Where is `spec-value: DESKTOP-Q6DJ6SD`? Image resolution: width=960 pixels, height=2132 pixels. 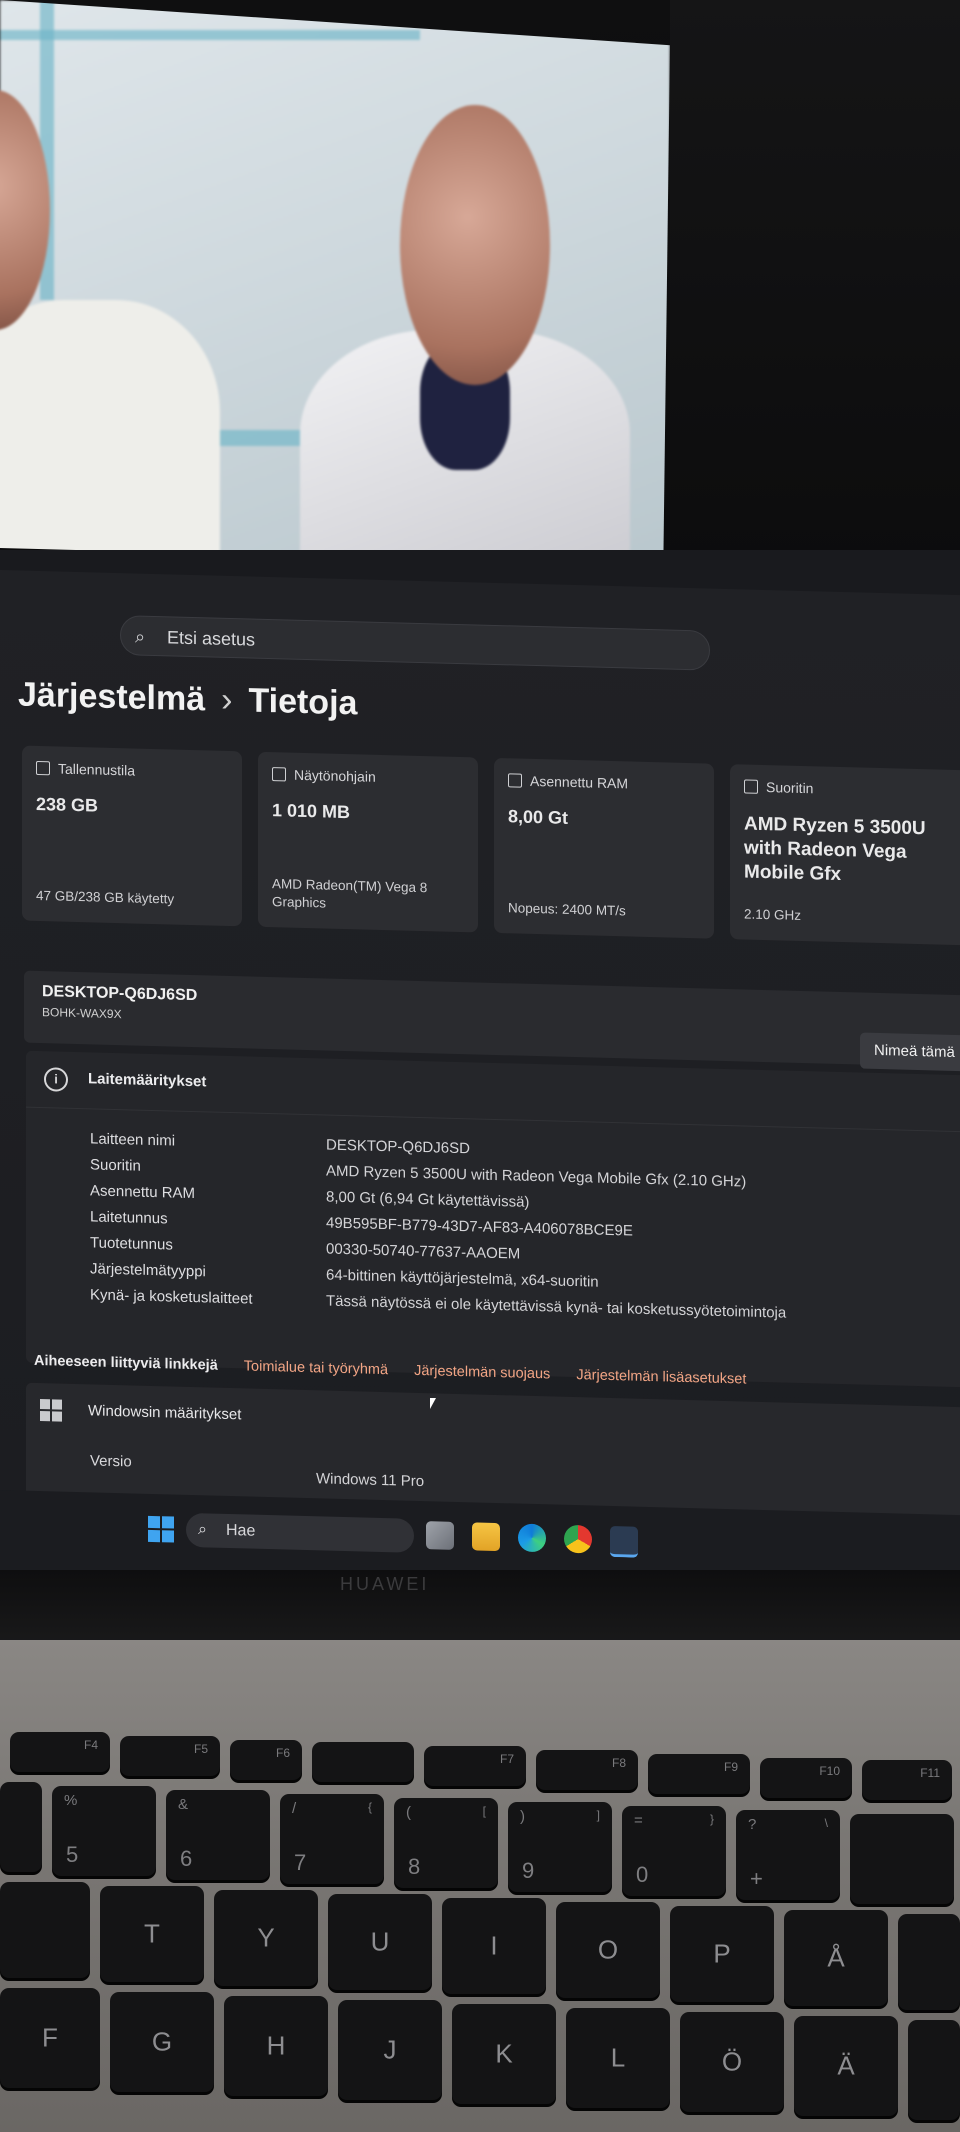 spec-value: DESKTOP-Q6DJ6SD is located at coordinates (398, 1147).